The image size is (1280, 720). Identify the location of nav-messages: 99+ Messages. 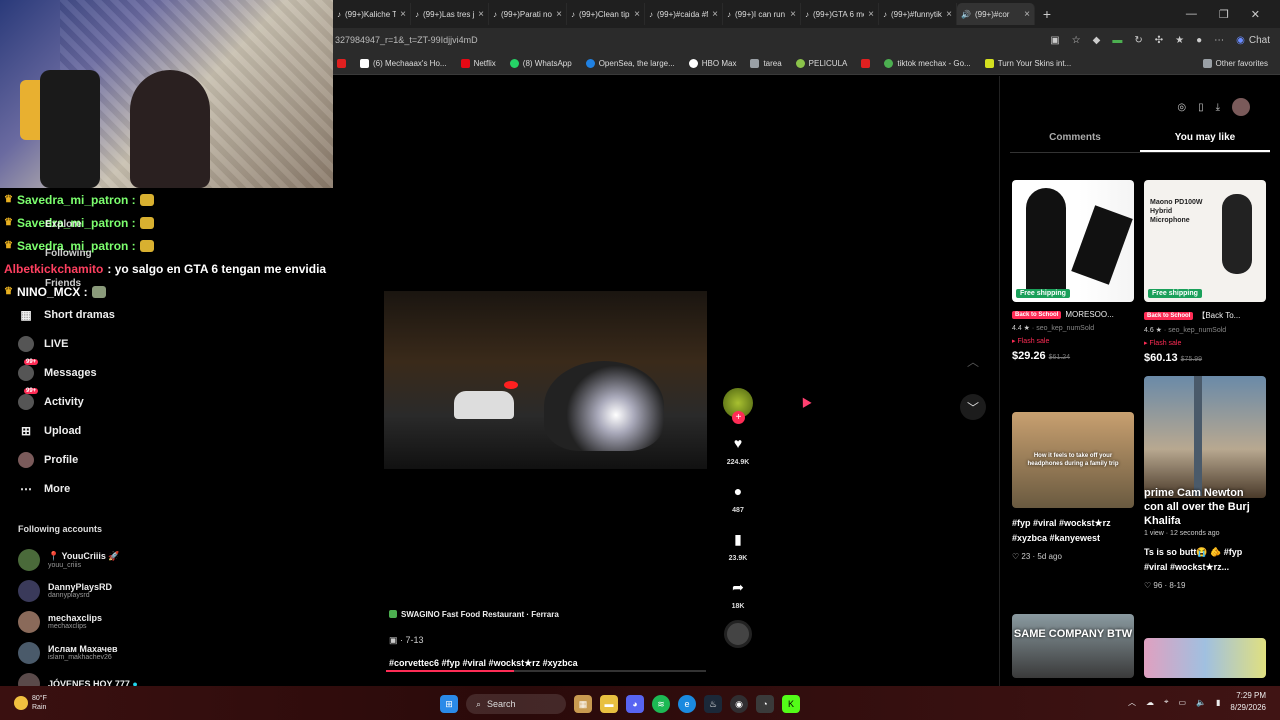
(166, 372).